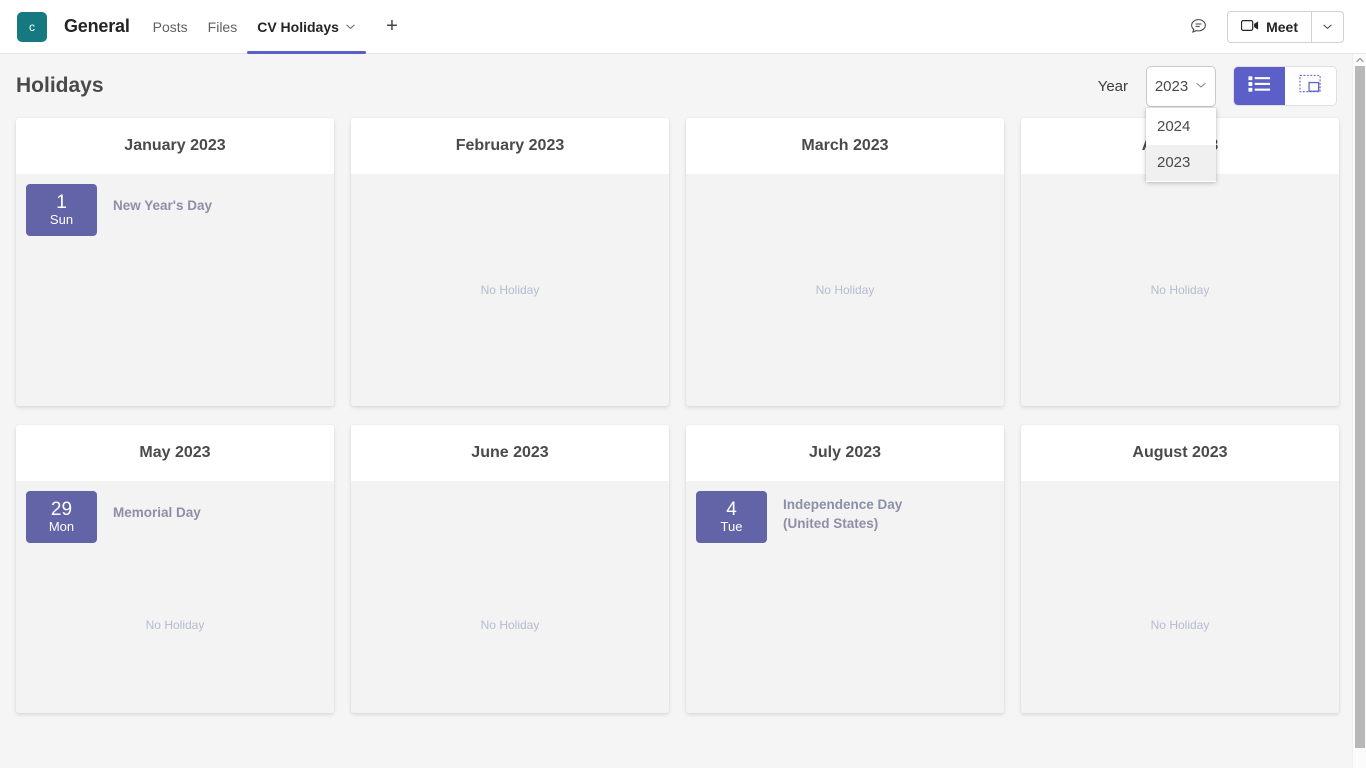  I want to click on meet-button: Meet, so click(1269, 27).